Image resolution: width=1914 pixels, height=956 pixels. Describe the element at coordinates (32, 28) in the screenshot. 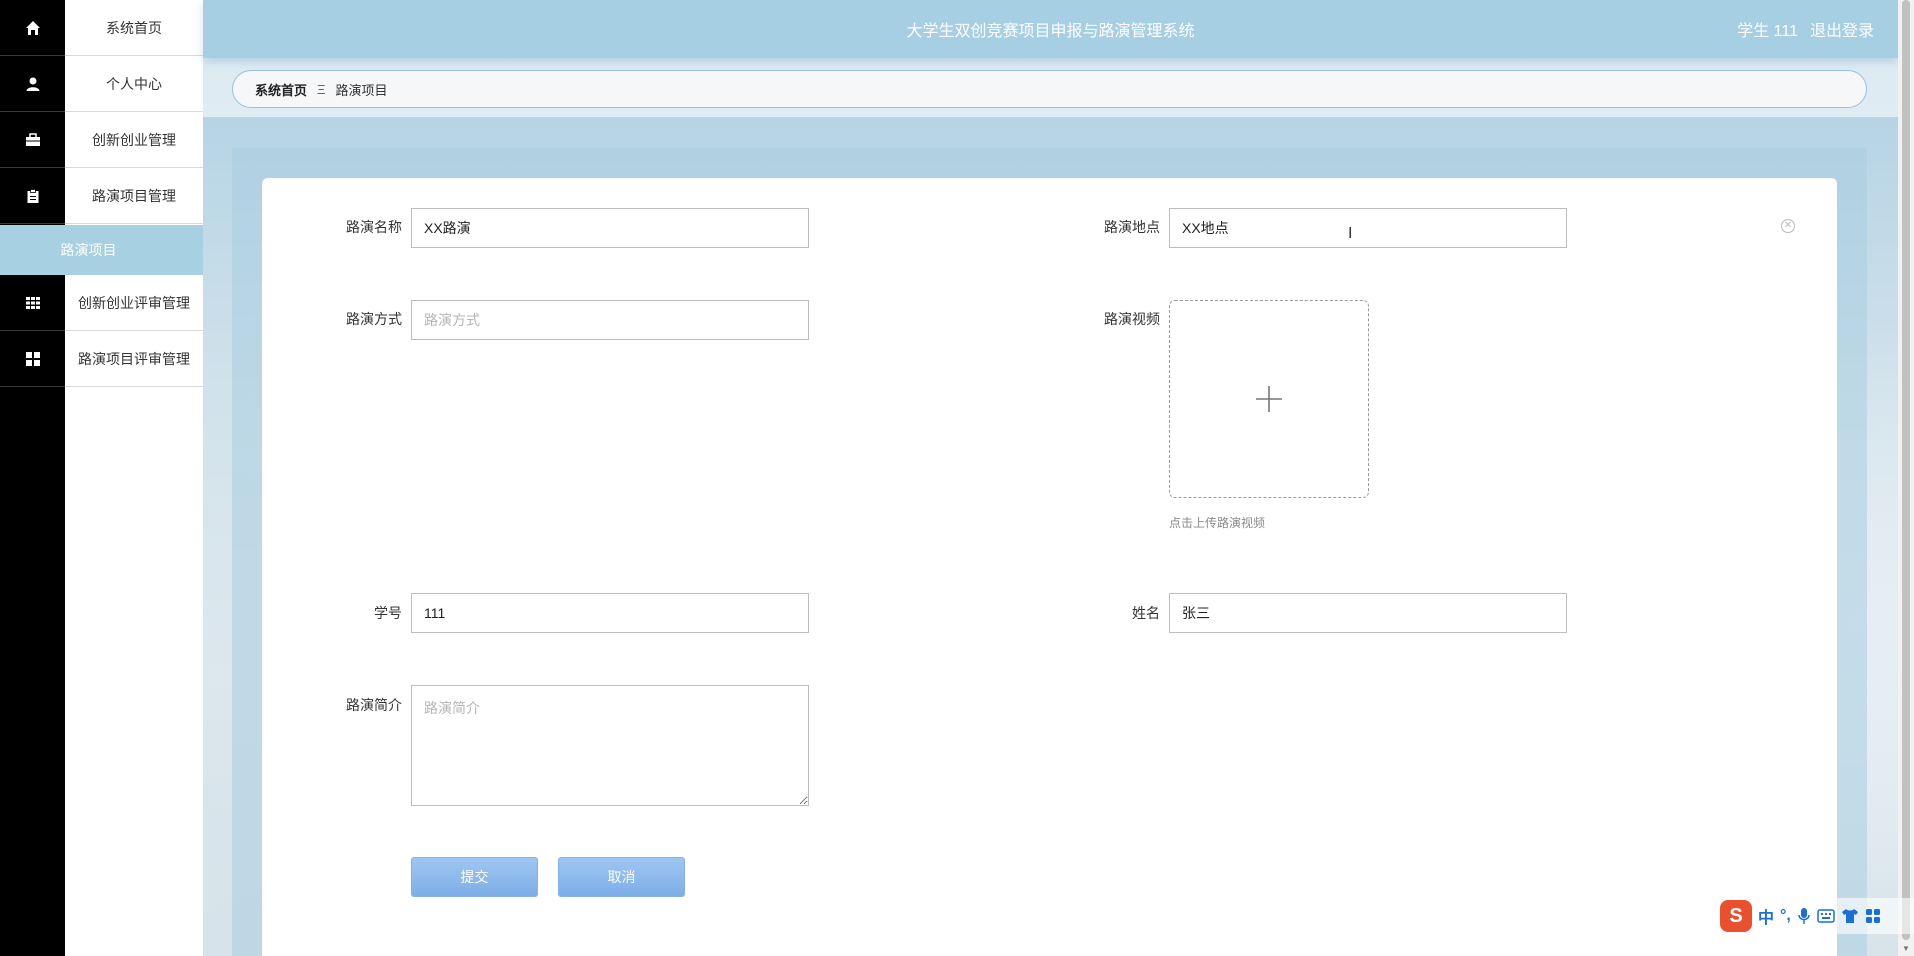

I see `home-icon` at that location.